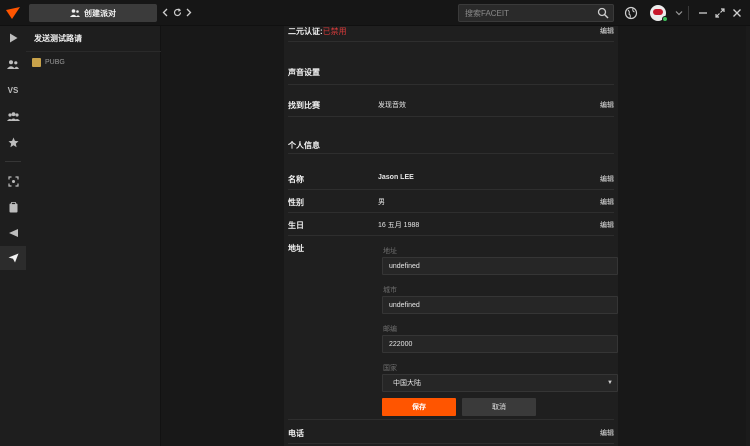 The image size is (750, 446). Describe the element at coordinates (296, 202) in the screenshot. I see `gender-label: 性别` at that location.